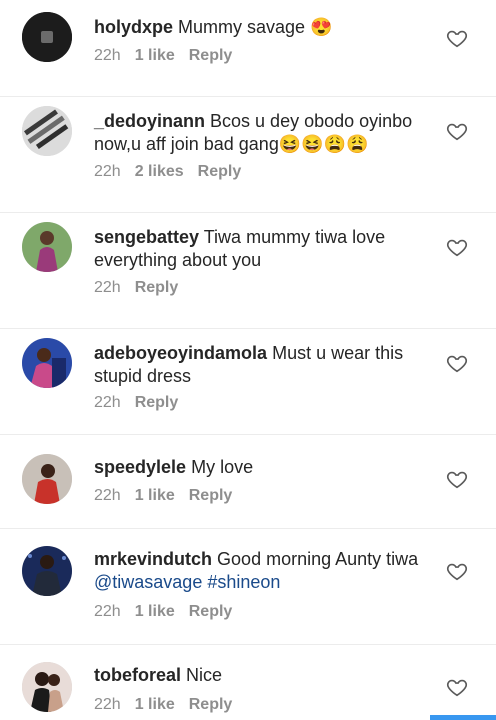  I want to click on comment-body: Mummy savage 😍, so click(255, 27).